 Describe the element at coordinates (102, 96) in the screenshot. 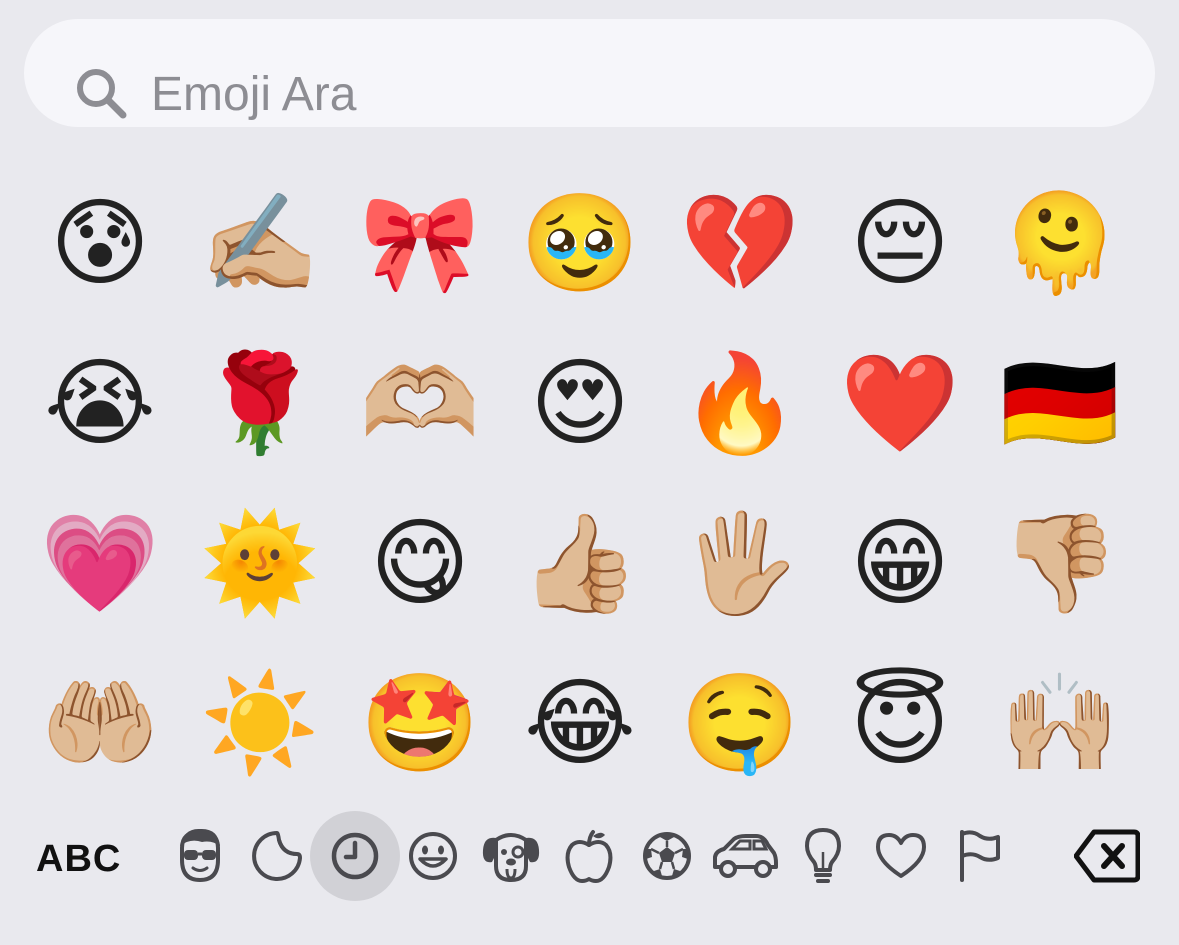

I see `search-icon` at that location.